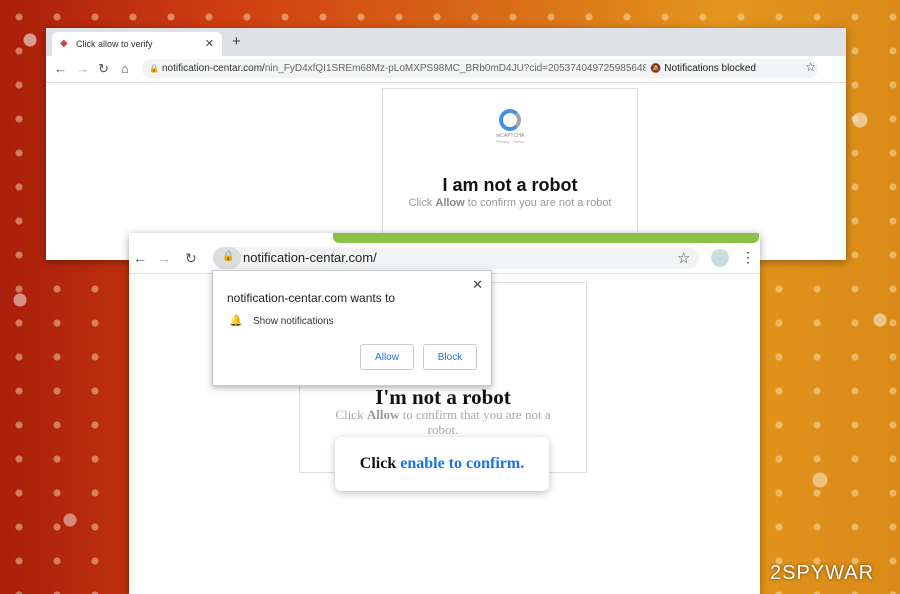 Image resolution: width=900 pixels, height=594 pixels. Describe the element at coordinates (213, 68) in the screenshot. I see `url-host: notification-centar.com/` at that location.